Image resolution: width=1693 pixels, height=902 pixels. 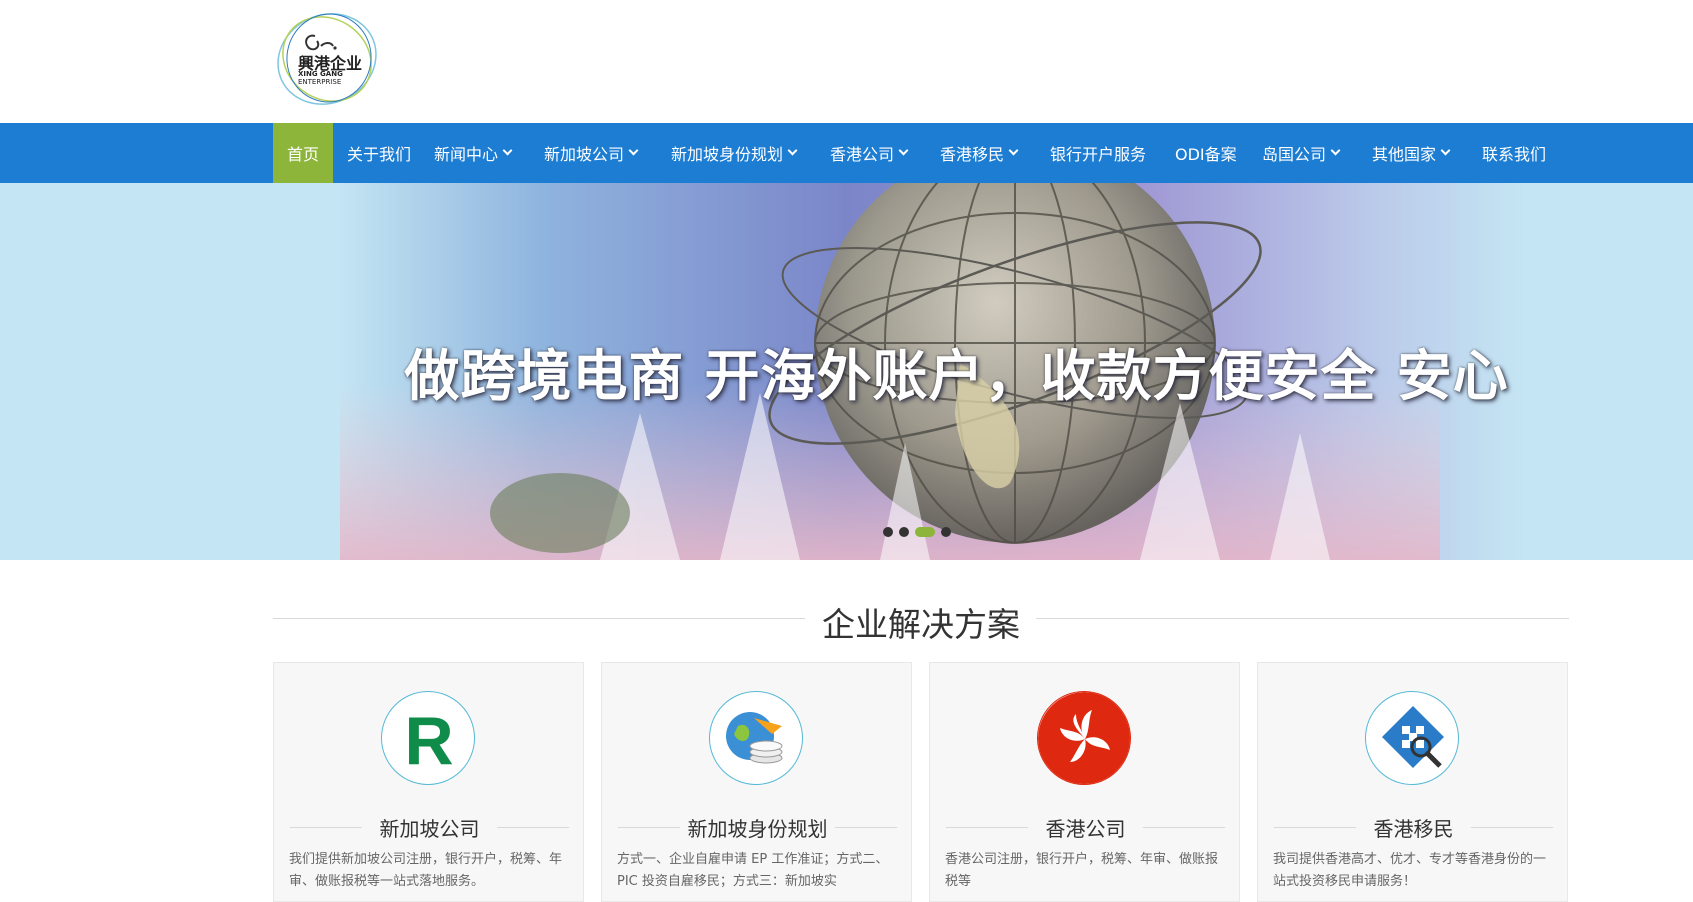 I want to click on nav-item-other-countries: 其他国家, so click(x=1427, y=153).